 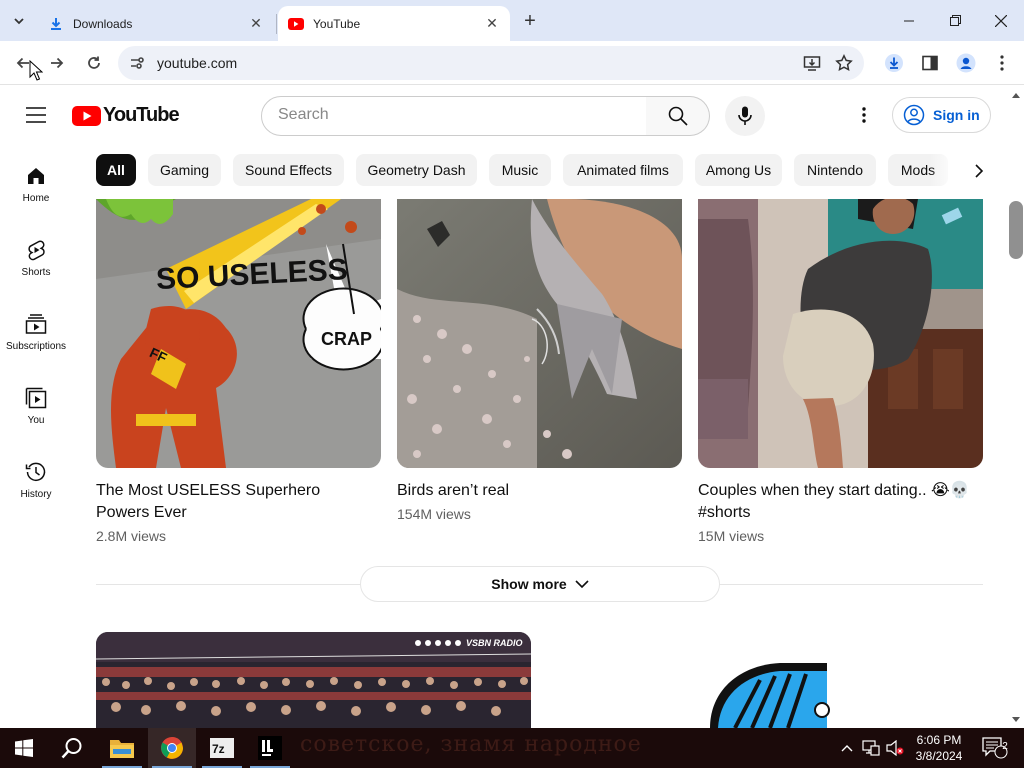 I want to click on chrome-icon, so click(x=172, y=748).